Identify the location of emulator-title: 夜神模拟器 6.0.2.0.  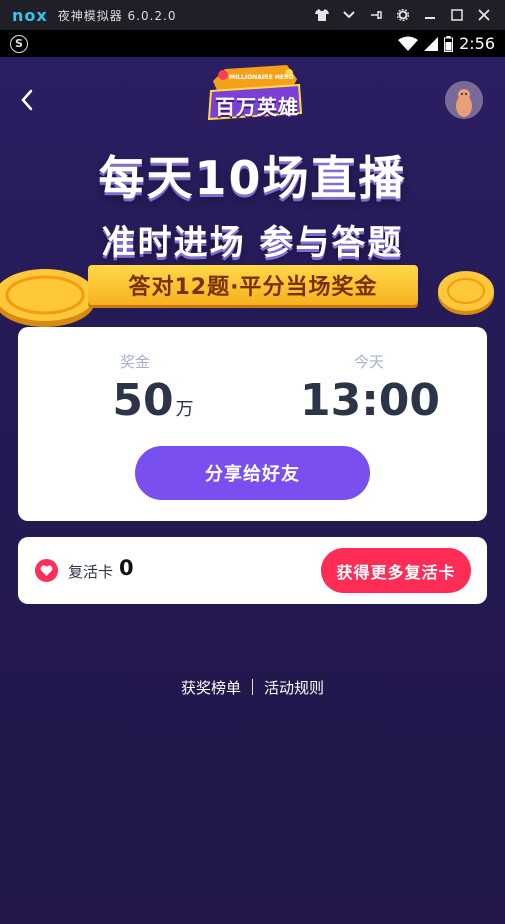
(117, 15).